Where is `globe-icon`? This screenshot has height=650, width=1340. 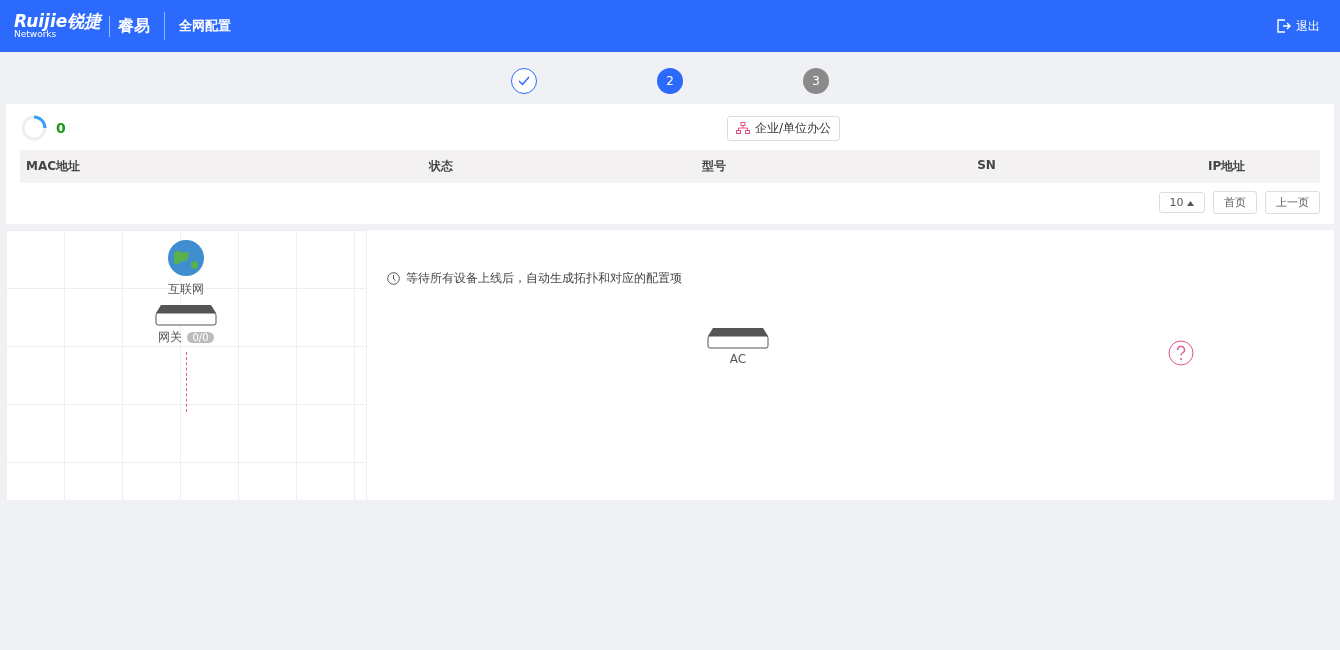 globe-icon is located at coordinates (186, 258).